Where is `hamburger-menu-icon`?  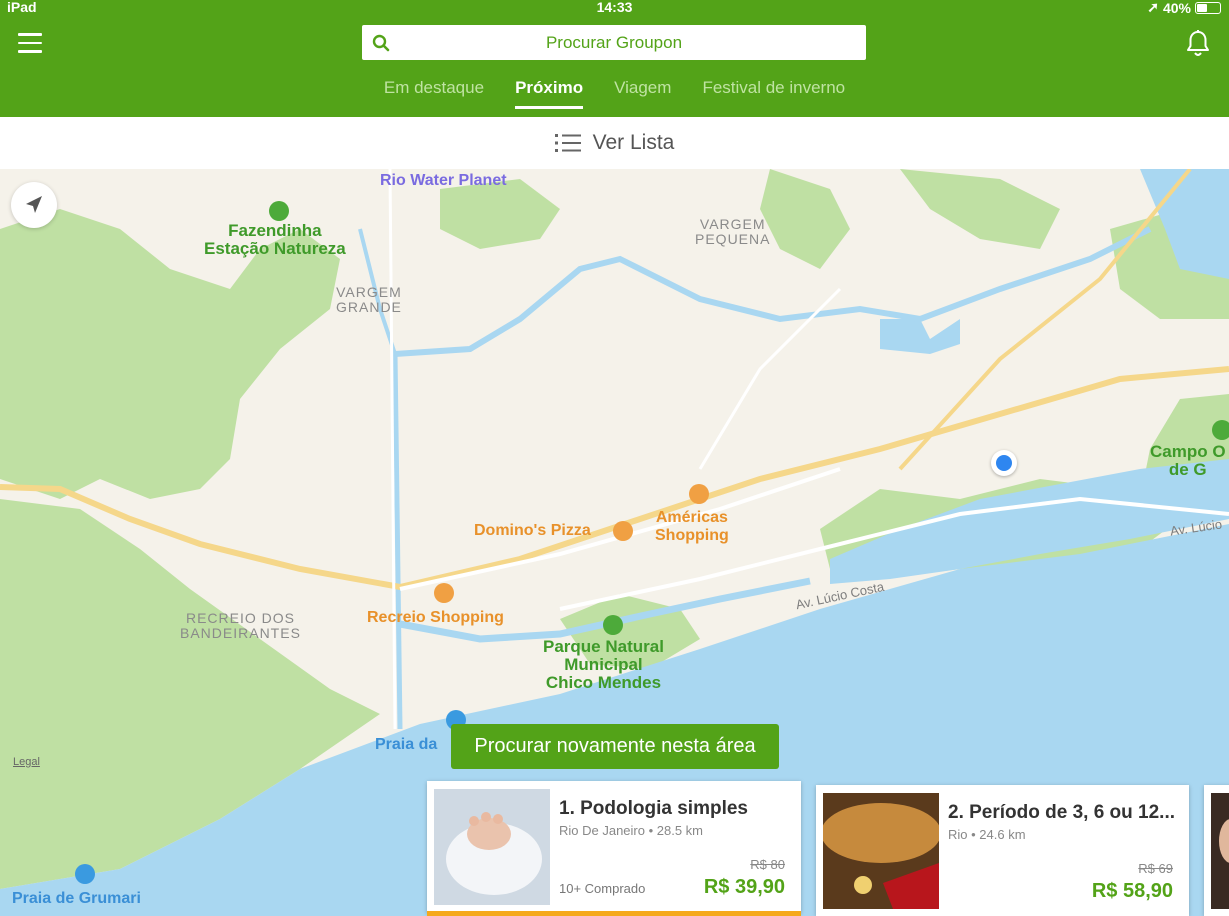 hamburger-menu-icon is located at coordinates (30, 43).